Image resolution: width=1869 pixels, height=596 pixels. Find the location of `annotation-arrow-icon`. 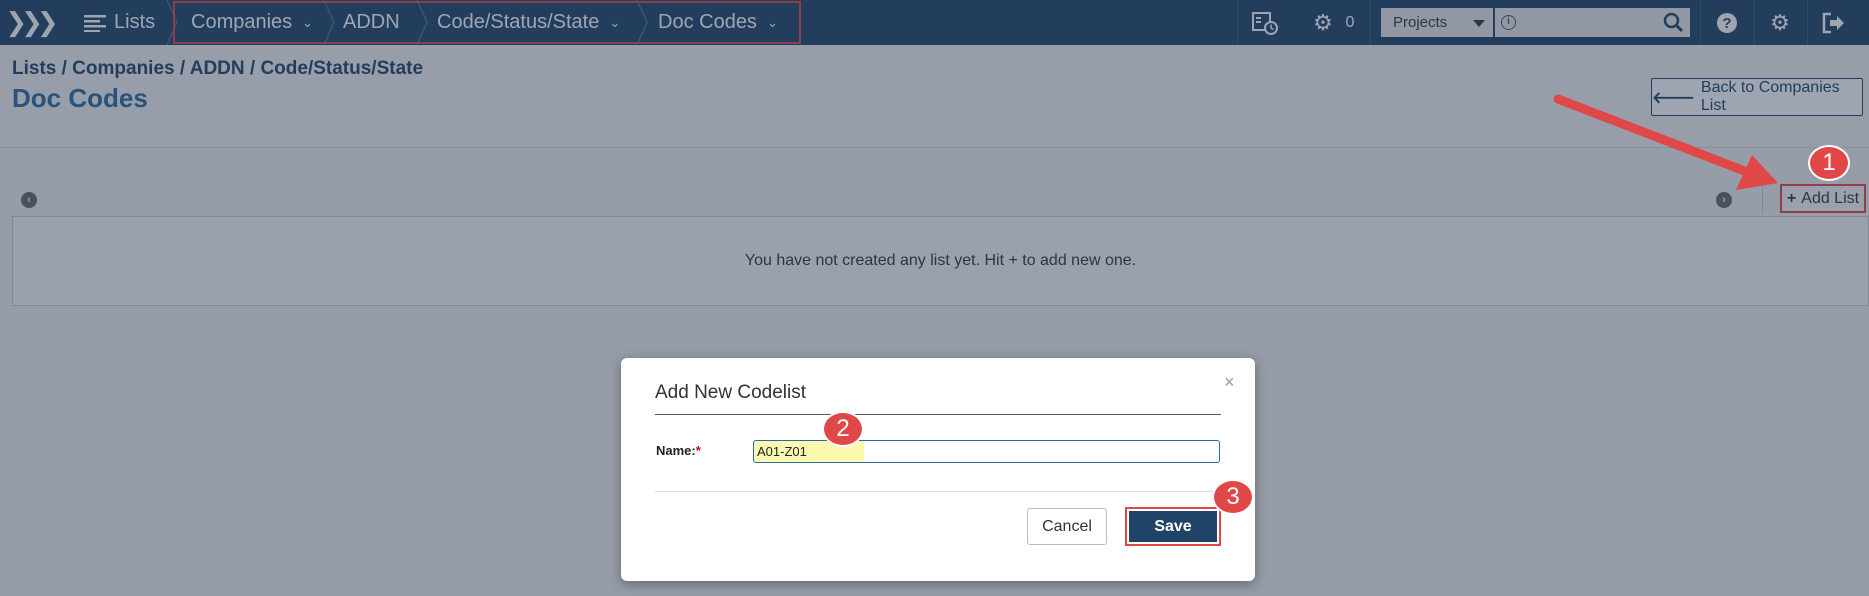

annotation-arrow-icon is located at coordinates (1665, 142).